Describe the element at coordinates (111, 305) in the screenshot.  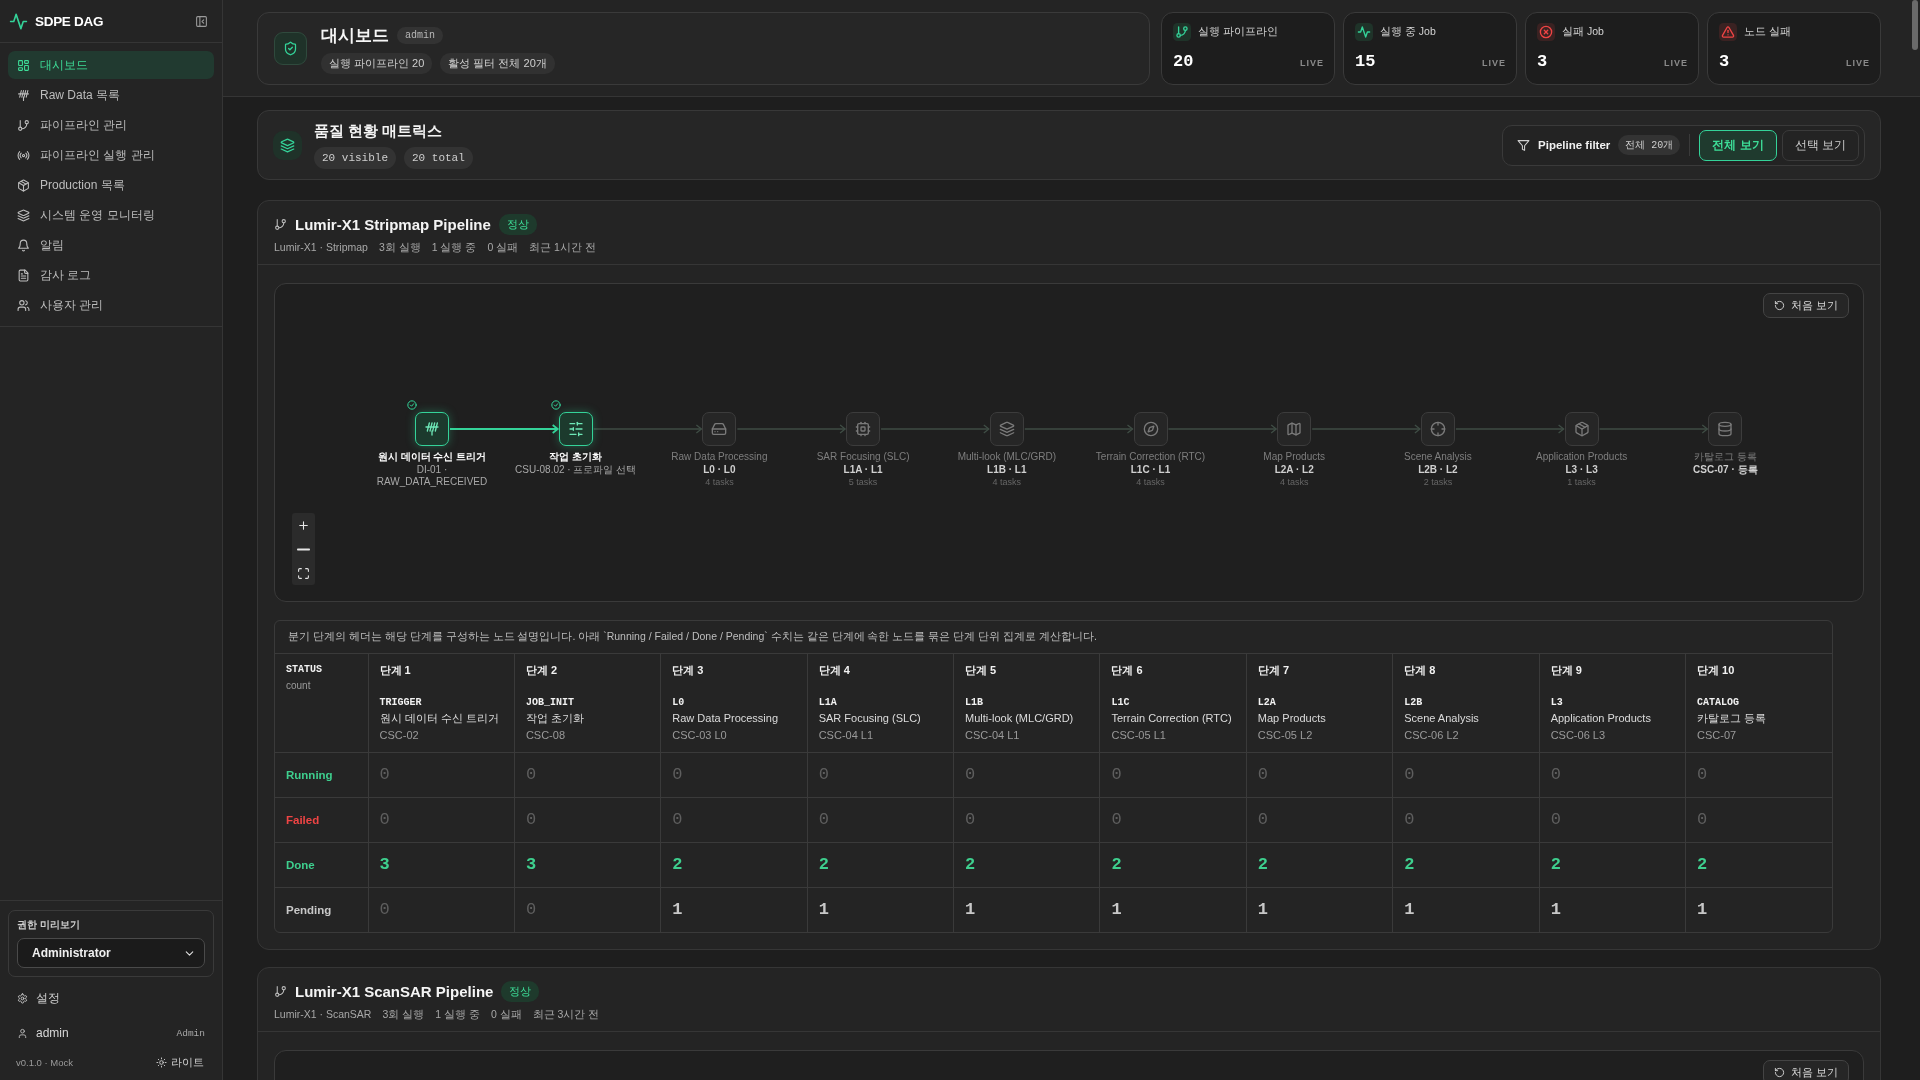
I see `sidebar-item: 사용자 관리` at that location.